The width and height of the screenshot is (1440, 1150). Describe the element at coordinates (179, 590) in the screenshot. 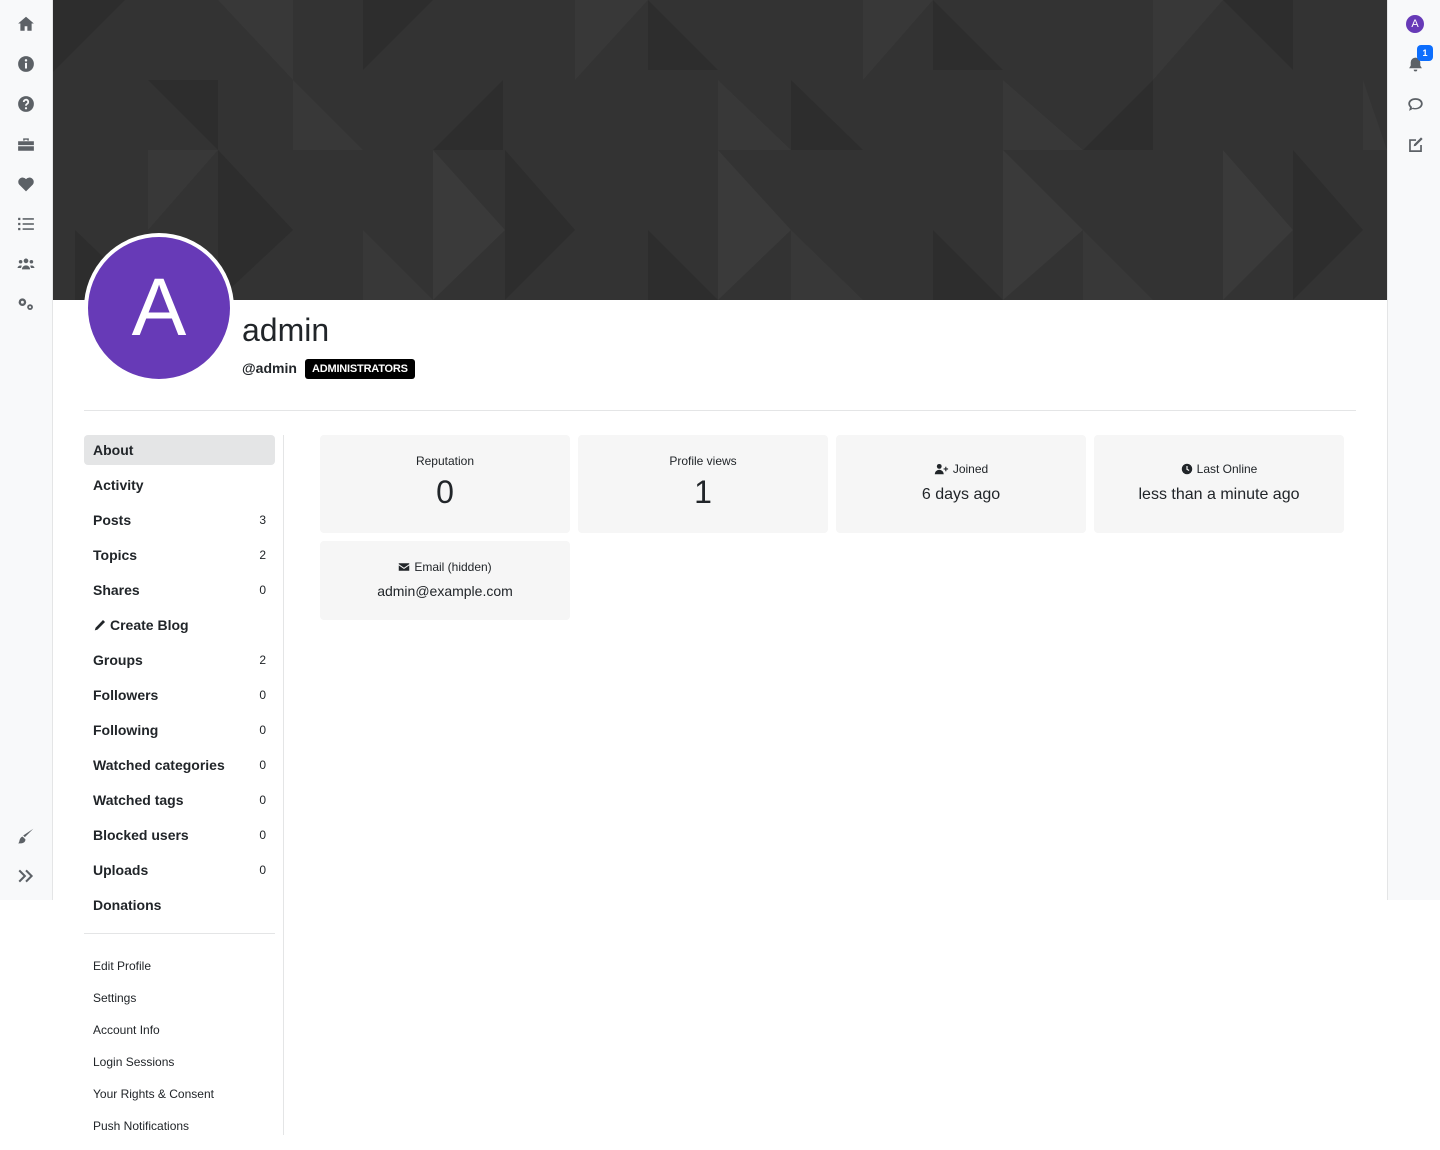

I see `menu-item-shares: Shares 0` at that location.